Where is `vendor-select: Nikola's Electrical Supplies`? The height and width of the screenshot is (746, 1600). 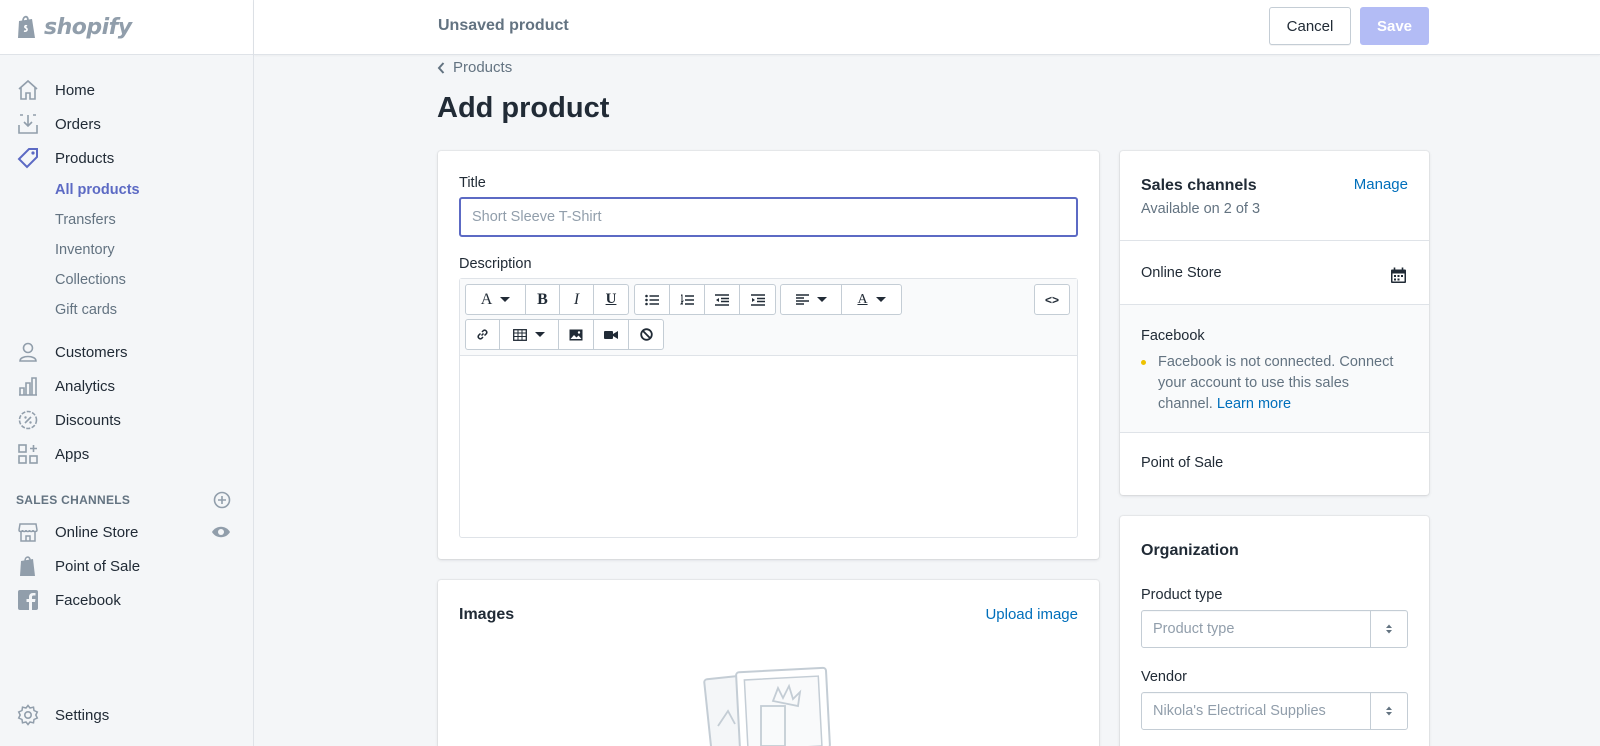
vendor-select: Nikola's Electrical Supplies is located at coordinates (1274, 711).